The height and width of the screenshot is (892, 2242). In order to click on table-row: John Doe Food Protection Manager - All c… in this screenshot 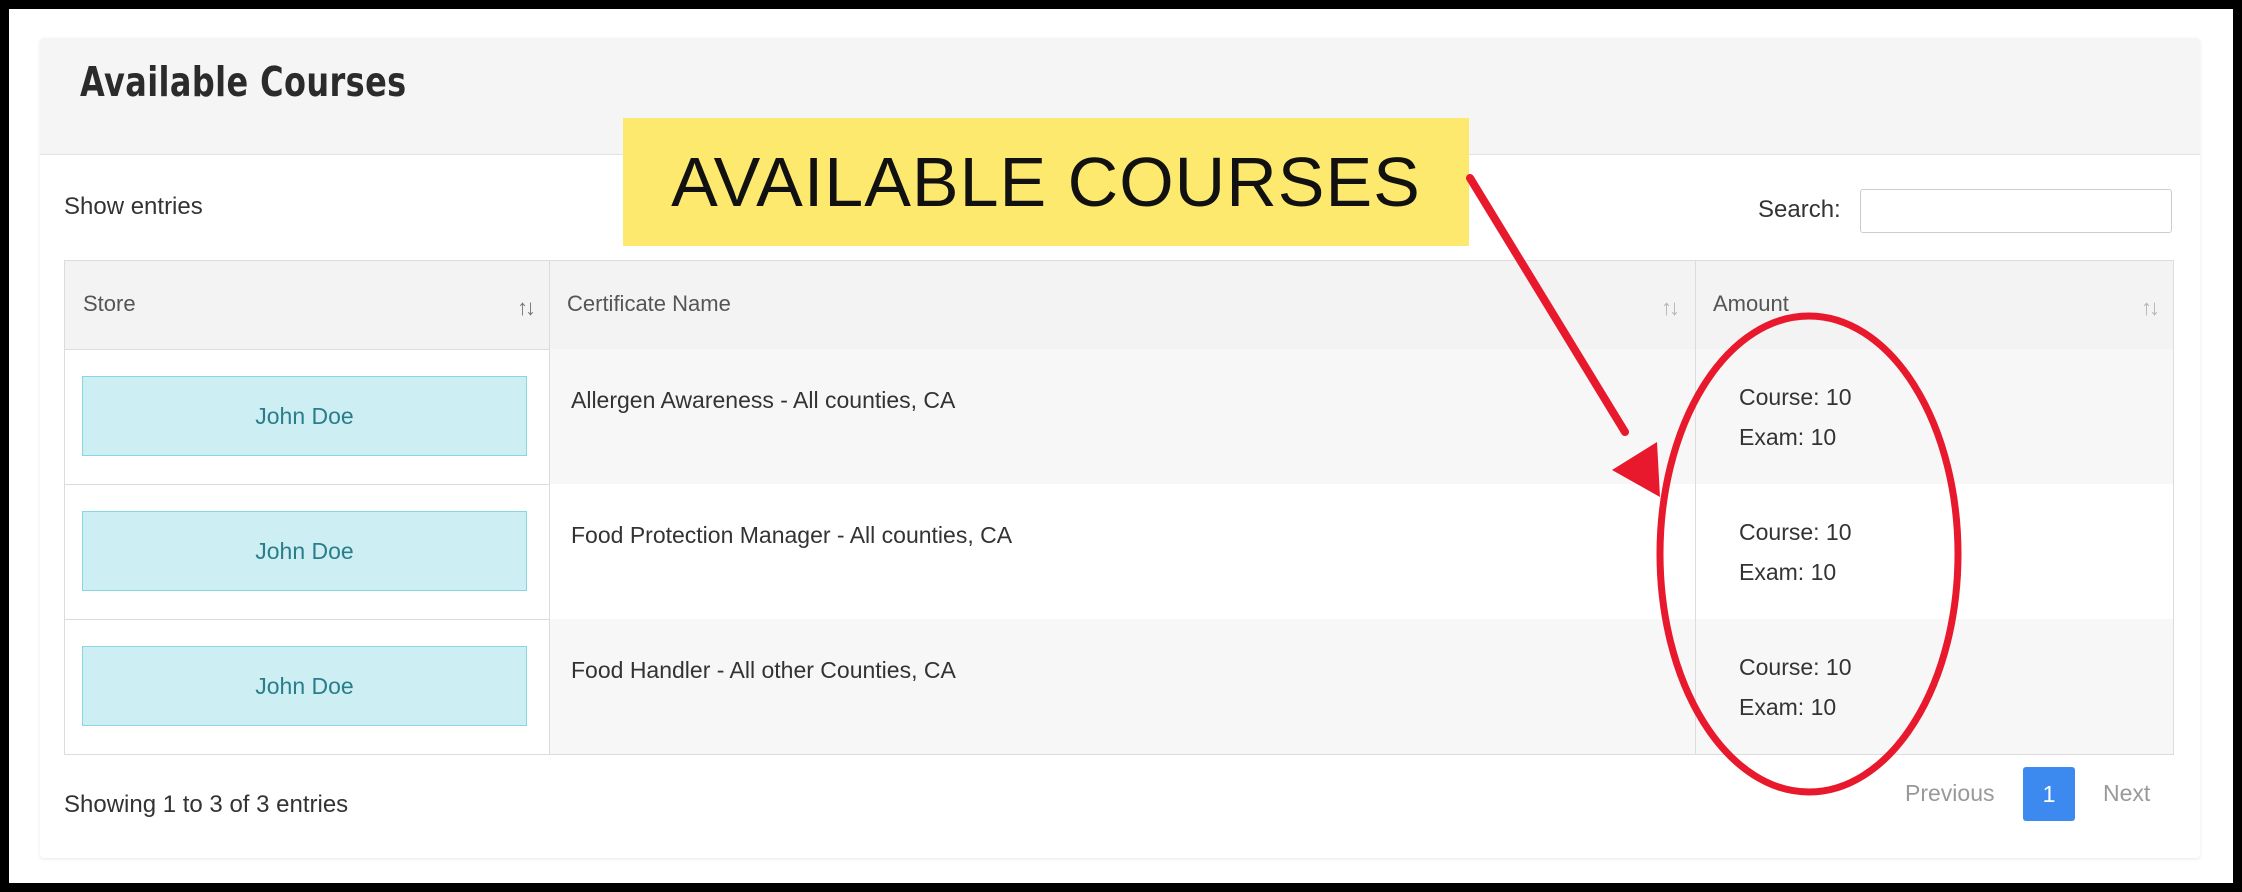, I will do `click(1119, 551)`.